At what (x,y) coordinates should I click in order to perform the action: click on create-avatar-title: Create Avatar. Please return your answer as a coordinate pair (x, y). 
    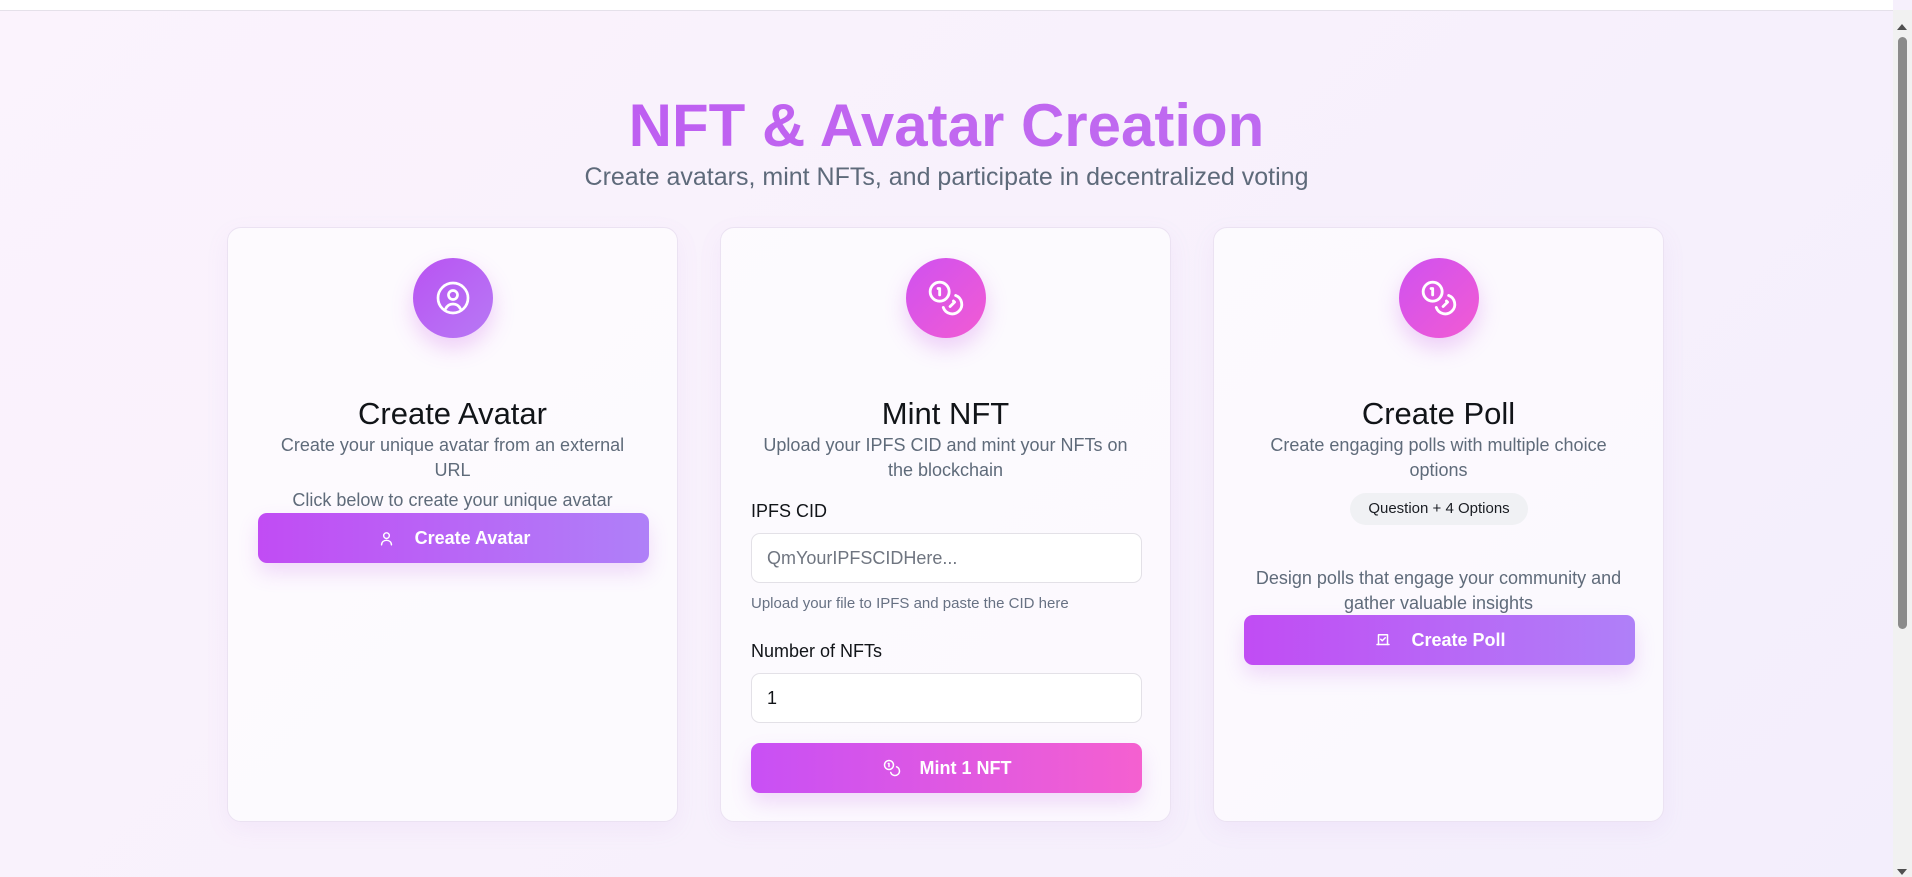
    Looking at the image, I should click on (452, 413).